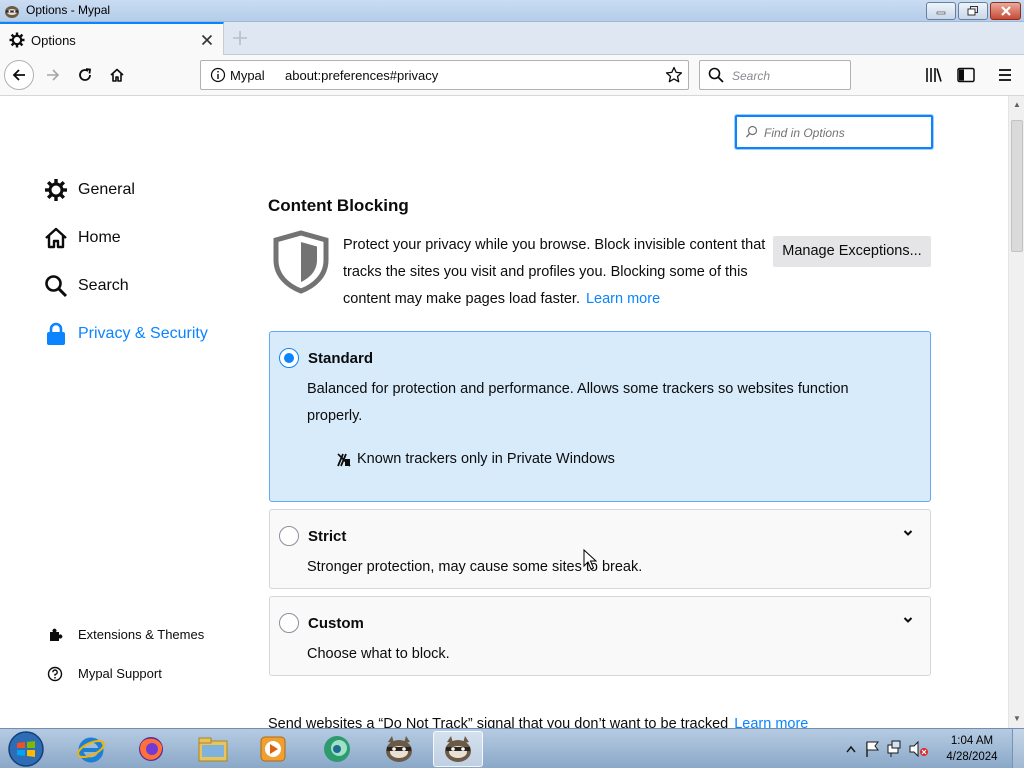 This screenshot has width=1024, height=768. Describe the element at coordinates (512, 11) in the screenshot. I see `title-bar: Options - Mypal` at that location.